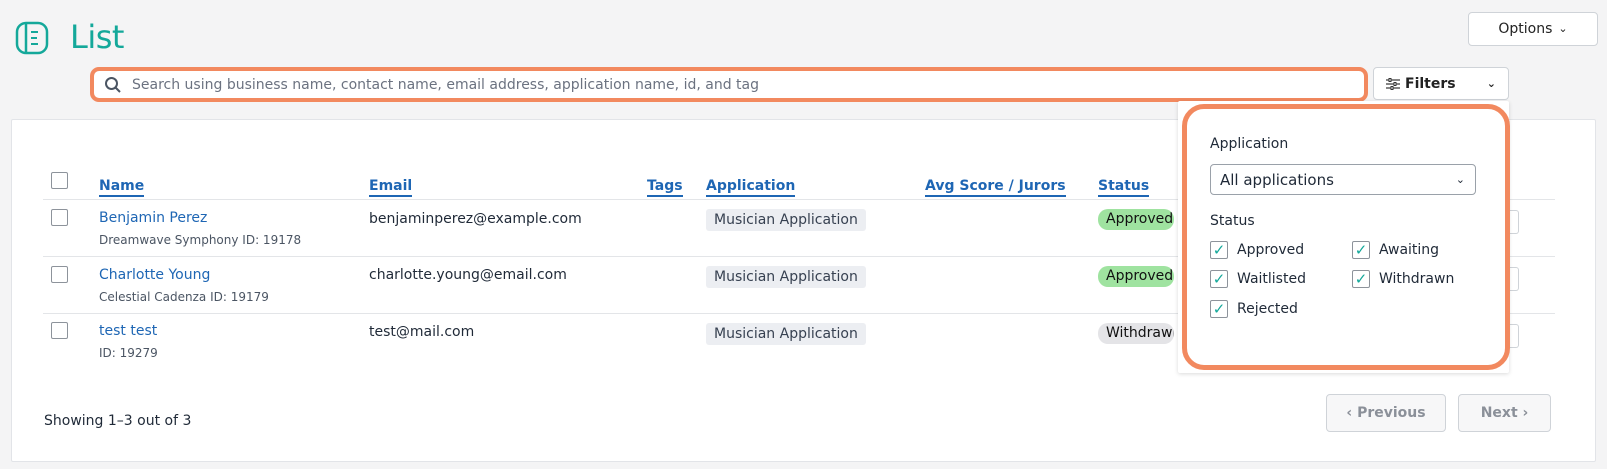 The width and height of the screenshot is (1607, 469). What do you see at coordinates (391, 187) in the screenshot?
I see `column-header-email: Email` at bounding box center [391, 187].